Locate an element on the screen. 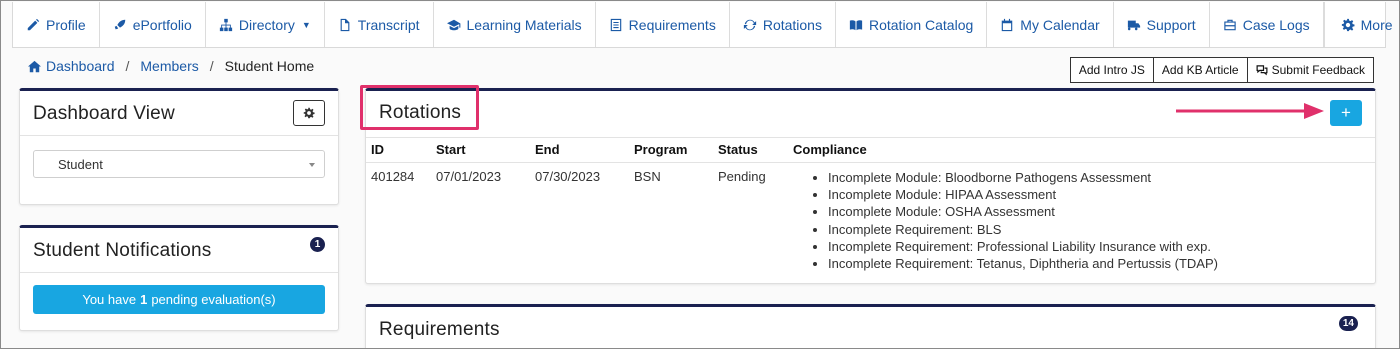 The image size is (1400, 349). comments-icon is located at coordinates (1262, 70).